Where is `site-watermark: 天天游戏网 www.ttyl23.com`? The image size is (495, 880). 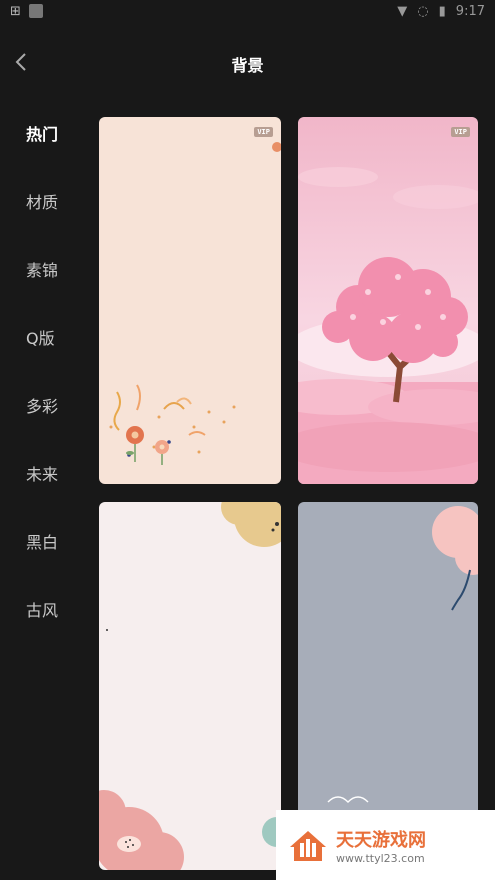
site-watermark: 天天游戏网 www.ttyl23.com is located at coordinates (385, 845).